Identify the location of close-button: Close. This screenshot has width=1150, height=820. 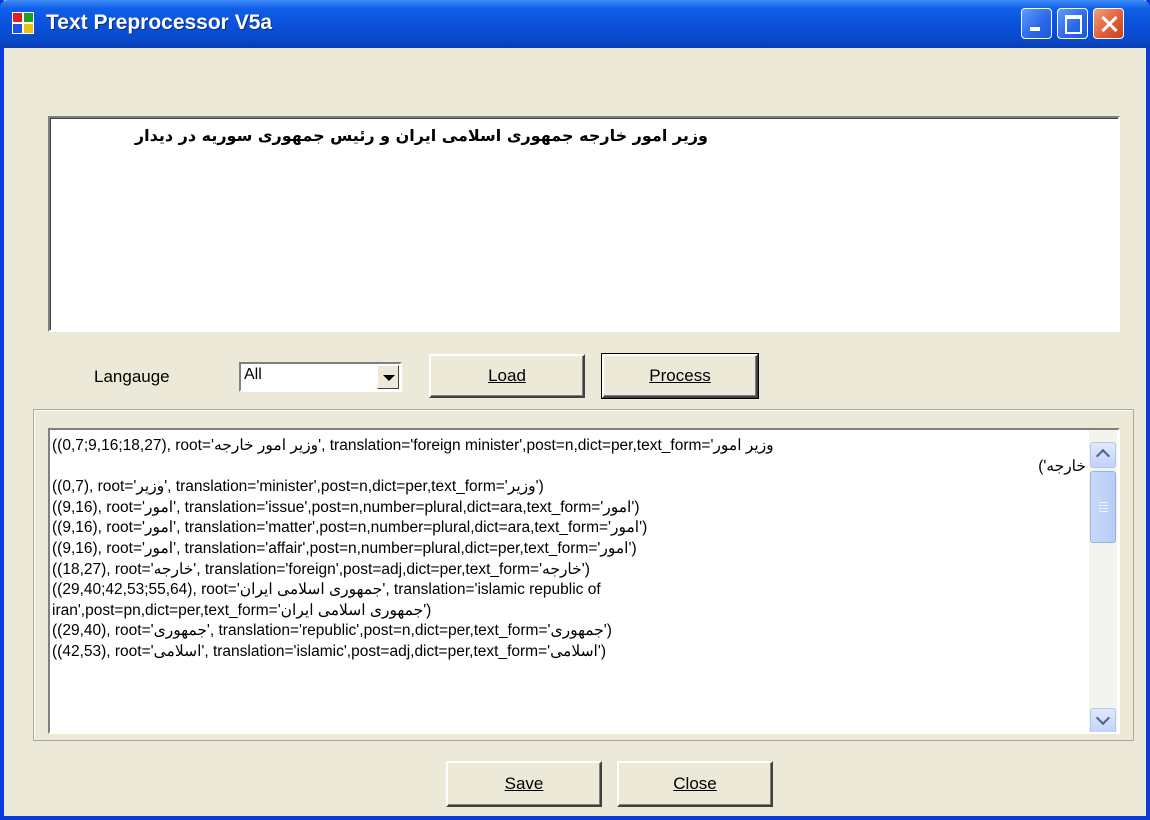
(695, 784).